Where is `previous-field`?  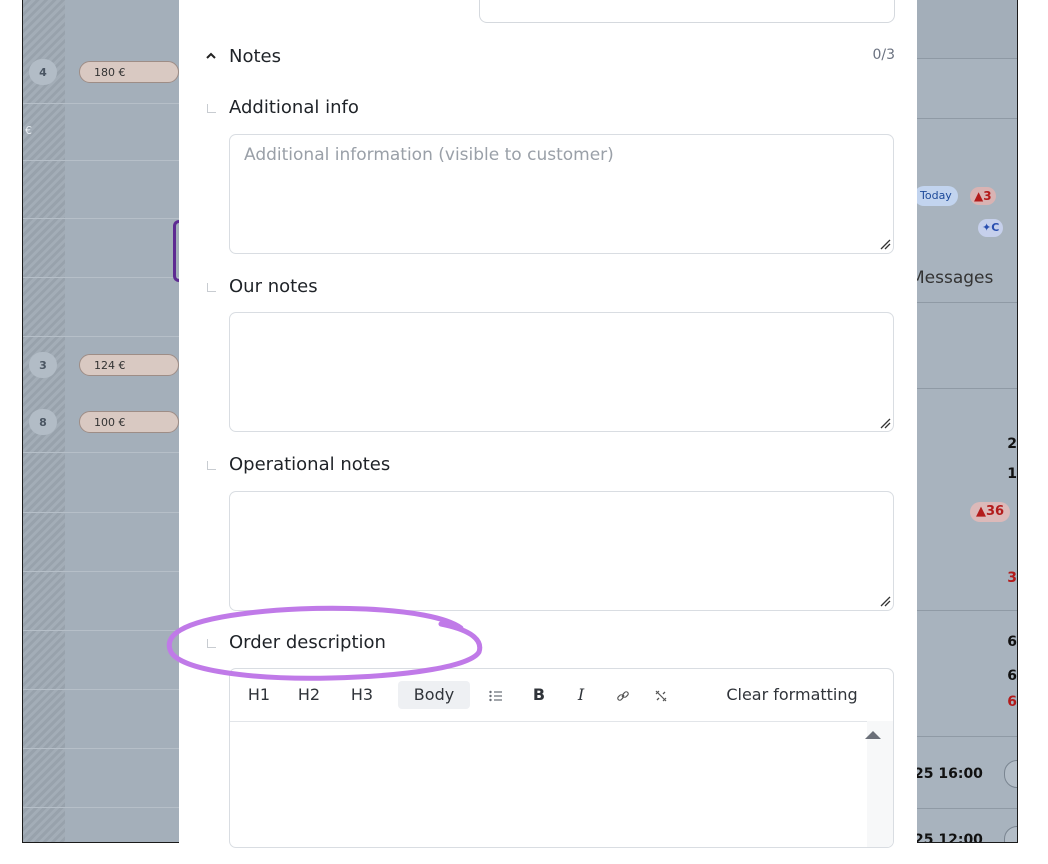 previous-field is located at coordinates (687, 11).